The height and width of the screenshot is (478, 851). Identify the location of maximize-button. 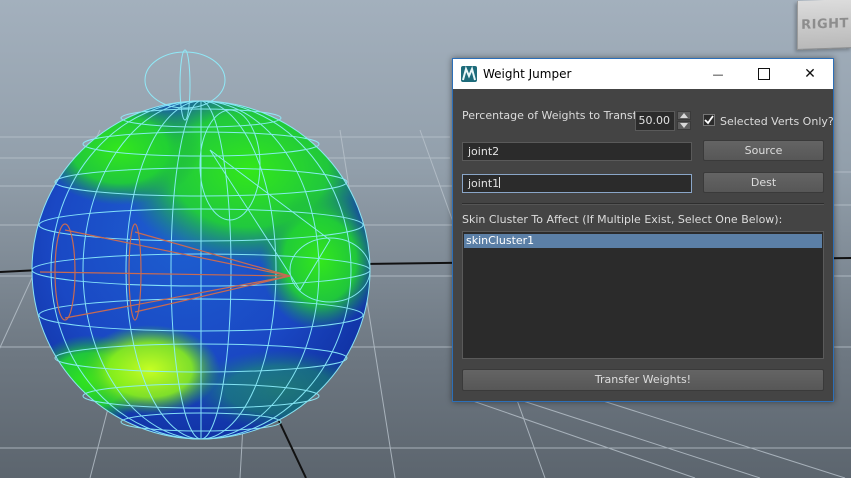
(764, 74).